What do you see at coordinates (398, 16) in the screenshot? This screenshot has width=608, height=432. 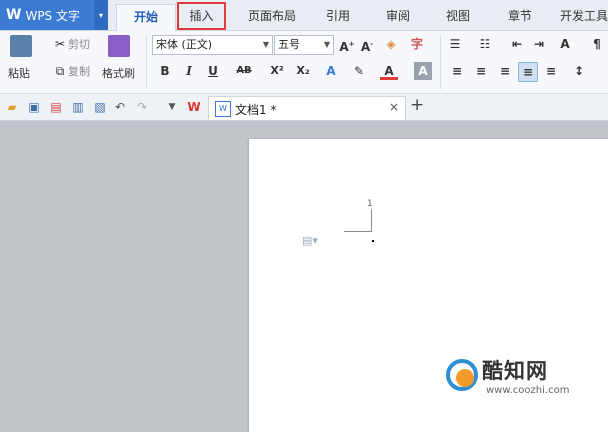 I see `tab-review: 审阅` at bounding box center [398, 16].